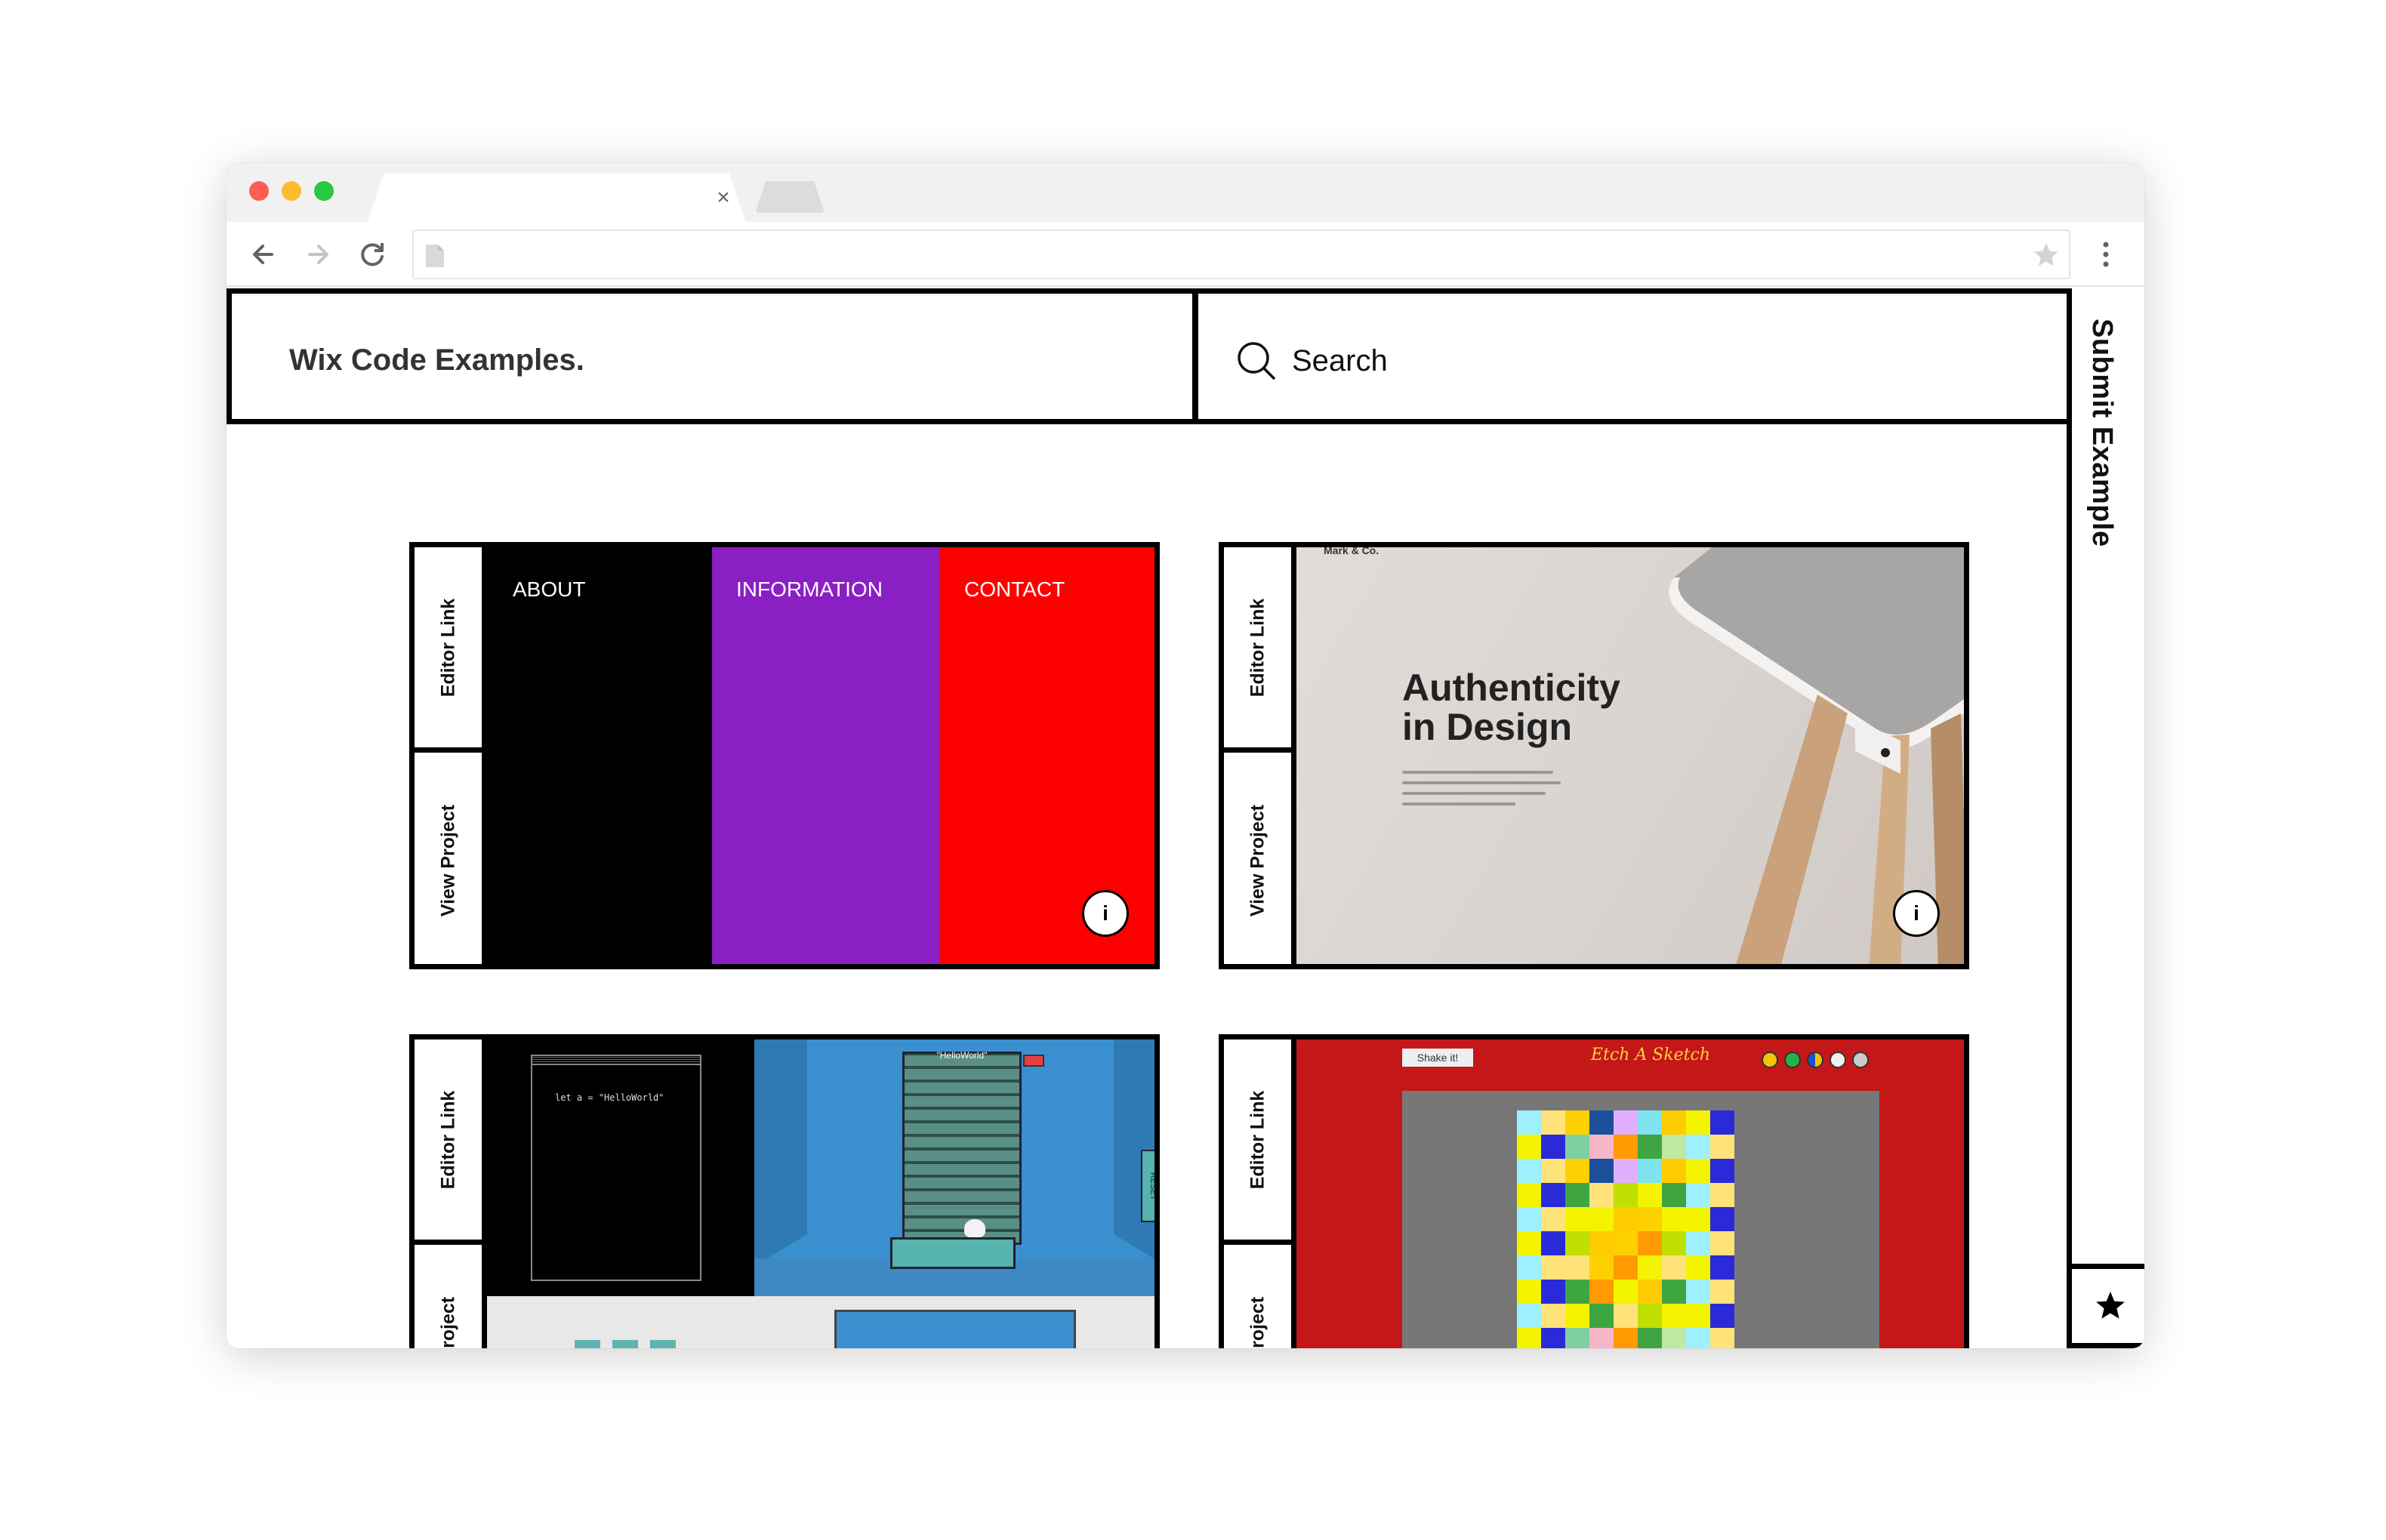  I want to click on new-tab-button, so click(790, 197).